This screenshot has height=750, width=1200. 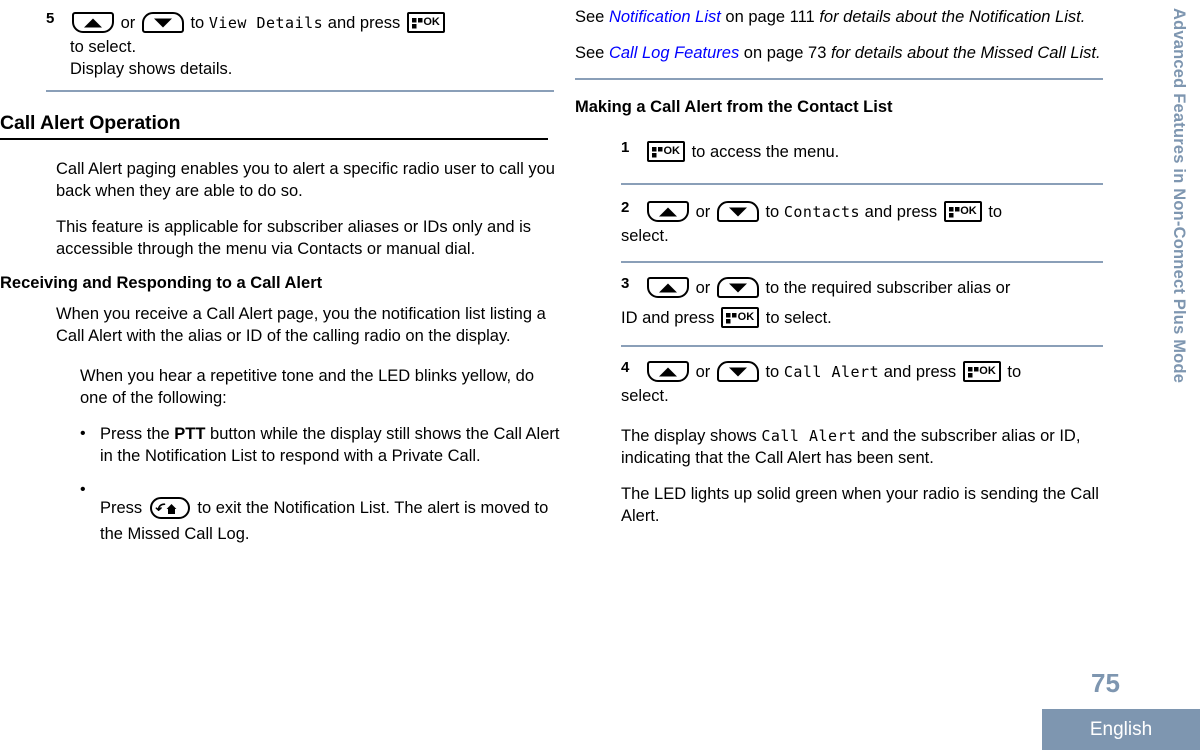 I want to click on back-home-key, so click(x=169, y=508).